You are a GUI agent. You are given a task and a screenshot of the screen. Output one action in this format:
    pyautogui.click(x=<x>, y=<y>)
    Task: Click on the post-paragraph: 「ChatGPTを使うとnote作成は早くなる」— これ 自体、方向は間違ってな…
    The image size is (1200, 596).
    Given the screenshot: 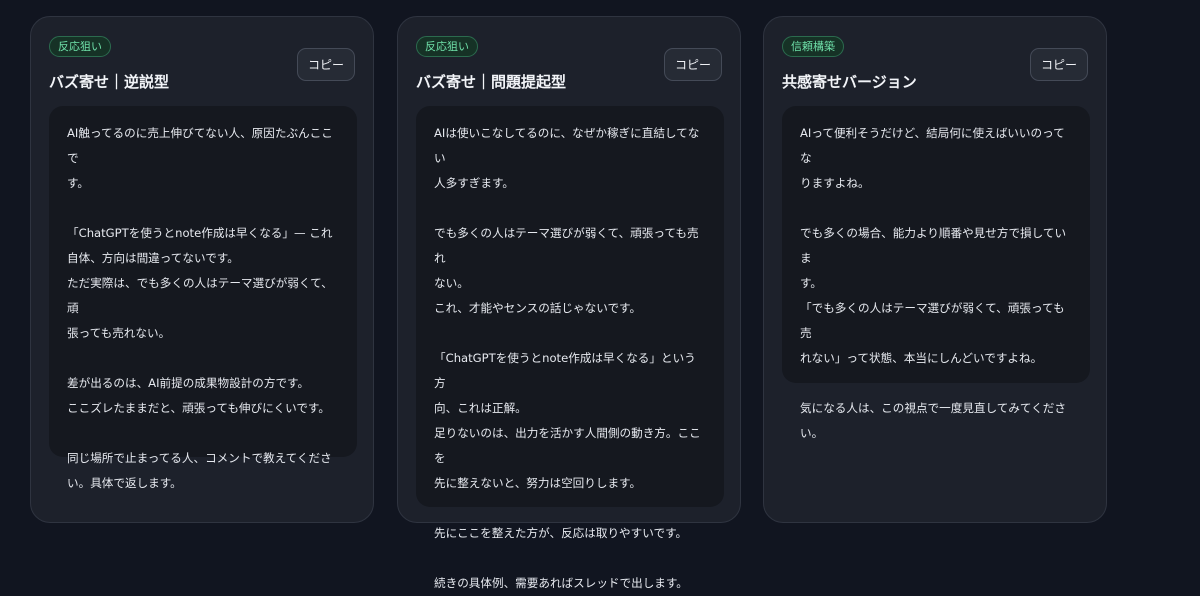 What is the action you would take?
    pyautogui.click(x=200, y=283)
    